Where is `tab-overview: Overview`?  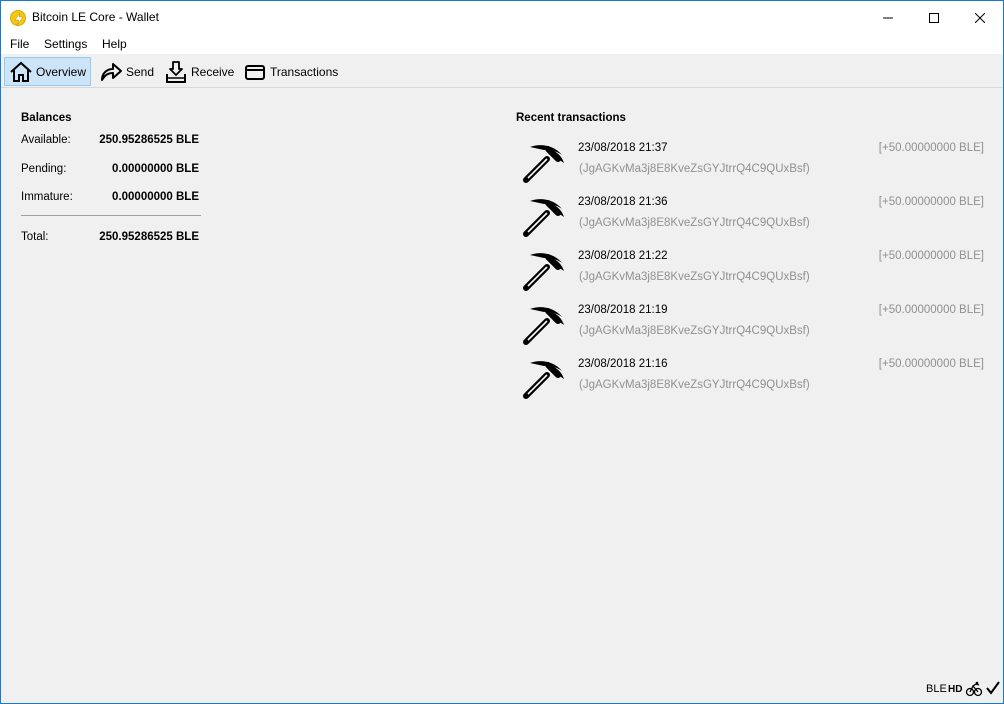
tab-overview: Overview is located at coordinates (48, 71).